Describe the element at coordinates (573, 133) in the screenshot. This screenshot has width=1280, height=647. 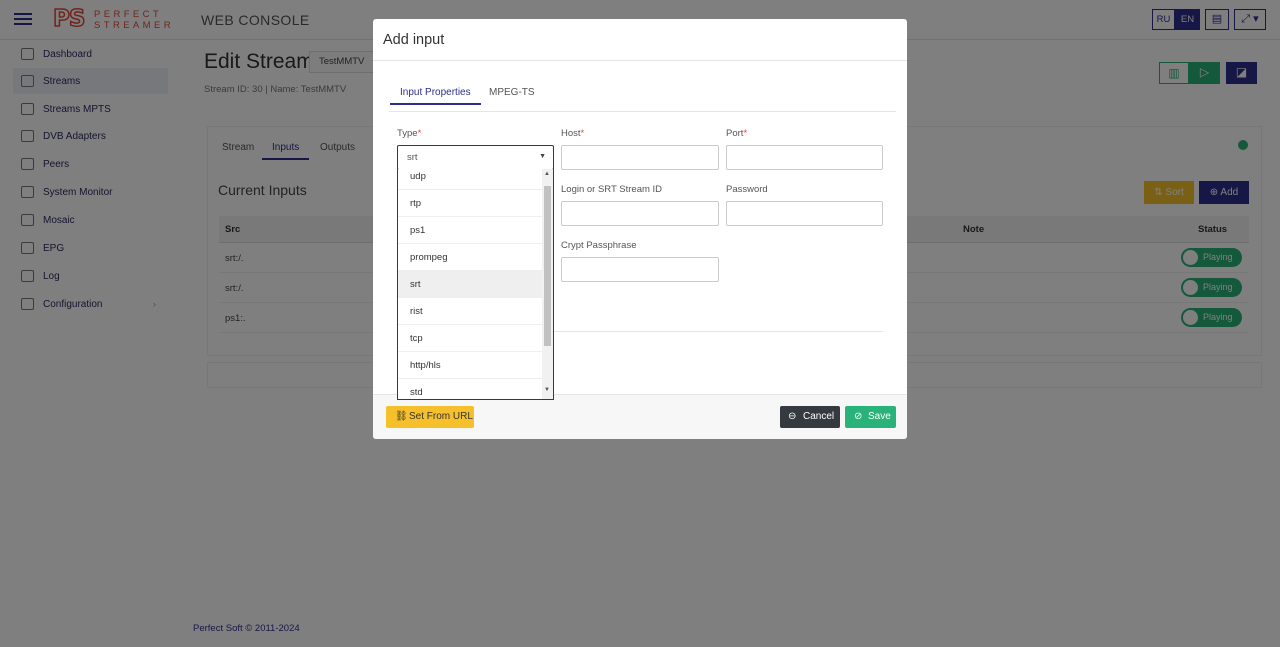
I see `host-label: Host*` at that location.